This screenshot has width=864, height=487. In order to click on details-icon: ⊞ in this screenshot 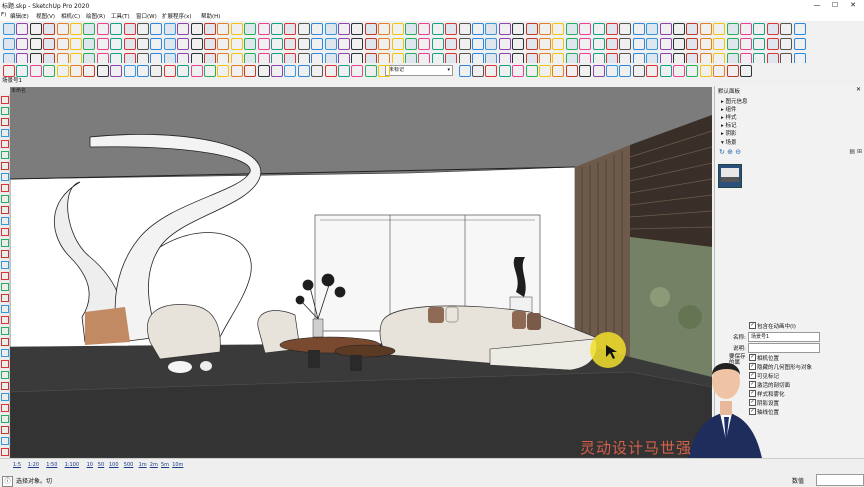, I will do `click(859, 151)`.